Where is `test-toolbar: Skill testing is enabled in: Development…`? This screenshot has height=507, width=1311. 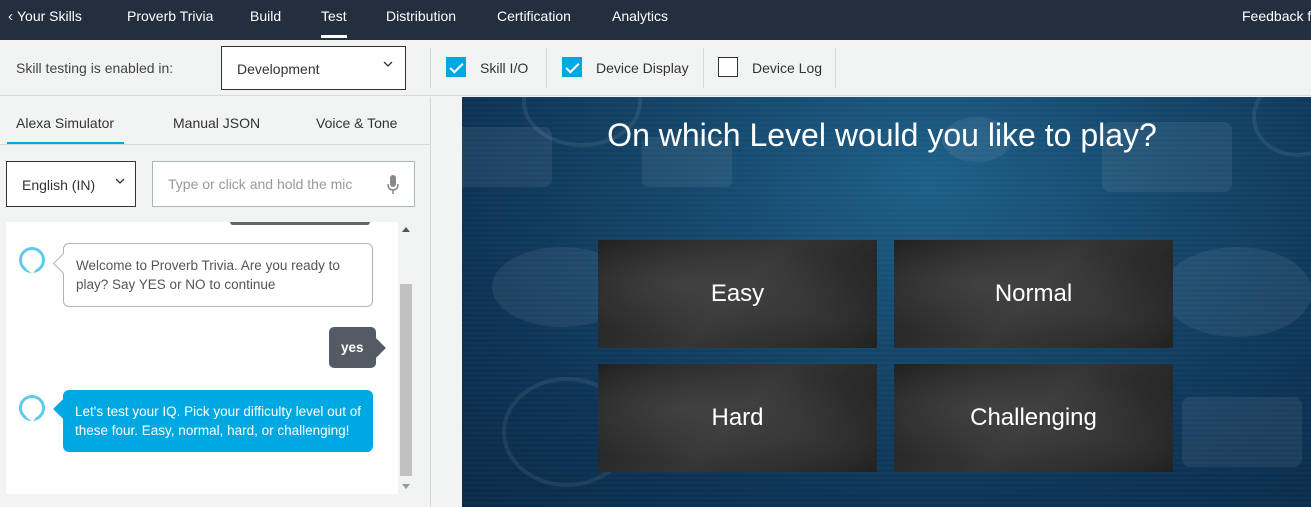 test-toolbar: Skill testing is enabled in: Development… is located at coordinates (655, 68).